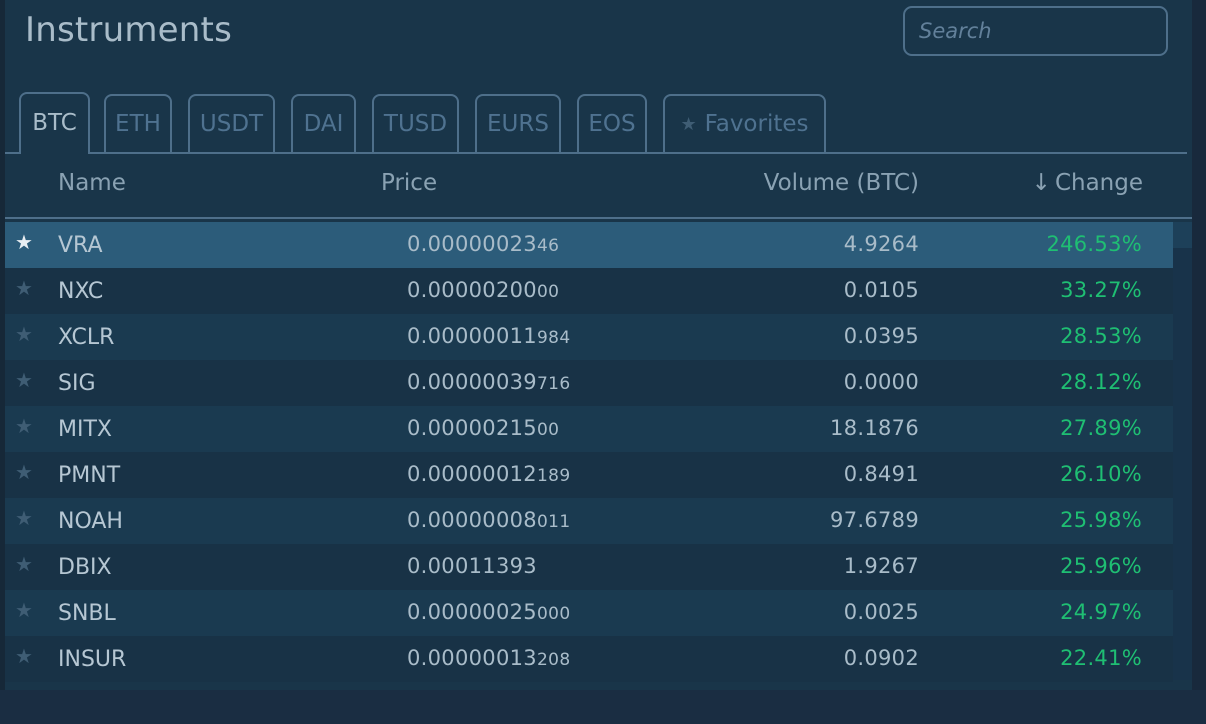 Image resolution: width=1206 pixels, height=724 pixels. I want to click on bottom-area, so click(603, 707).